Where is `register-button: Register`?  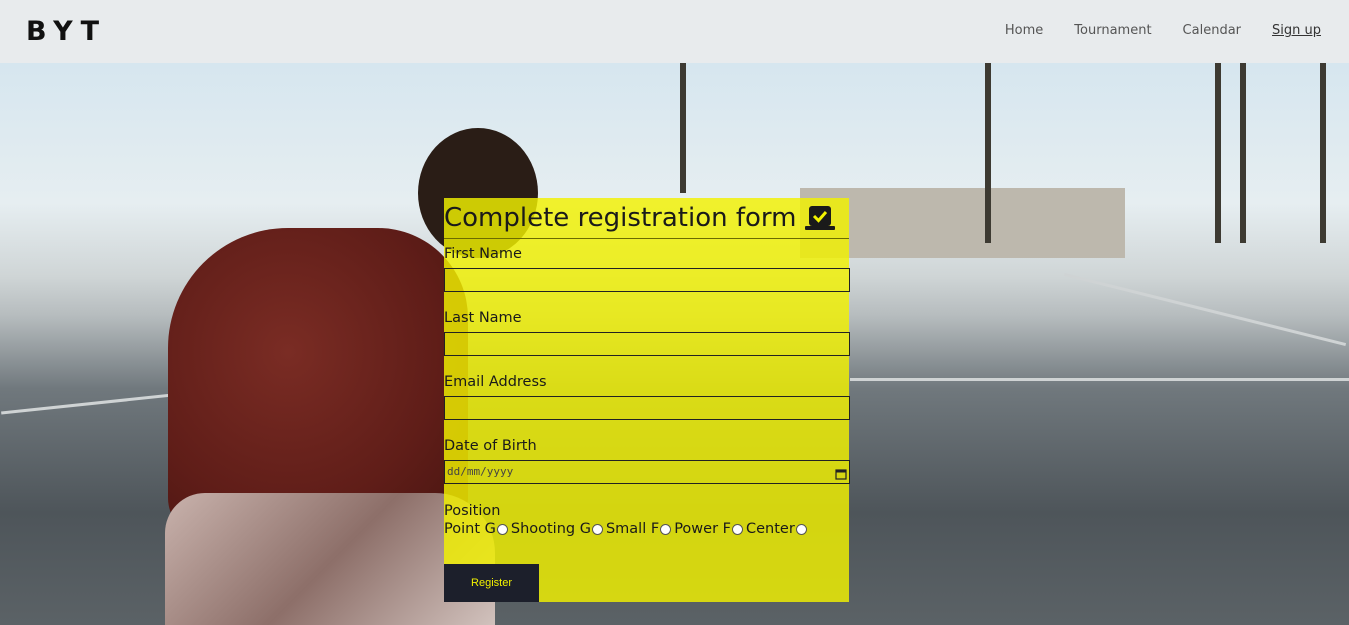 register-button: Register is located at coordinates (491, 583).